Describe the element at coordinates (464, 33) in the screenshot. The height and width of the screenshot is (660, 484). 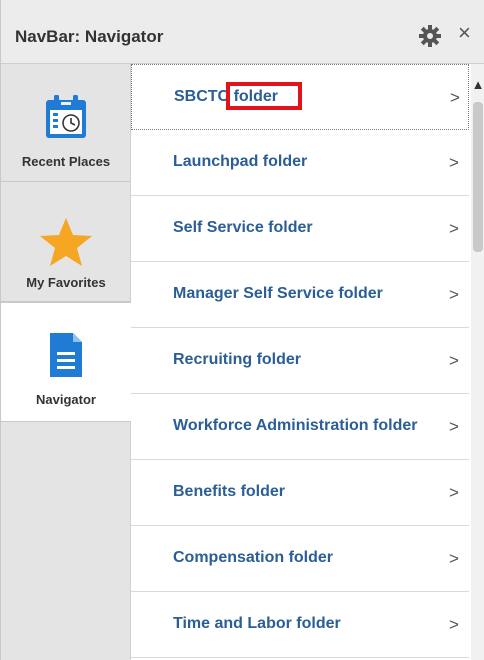
I see `close-icon: ×` at that location.